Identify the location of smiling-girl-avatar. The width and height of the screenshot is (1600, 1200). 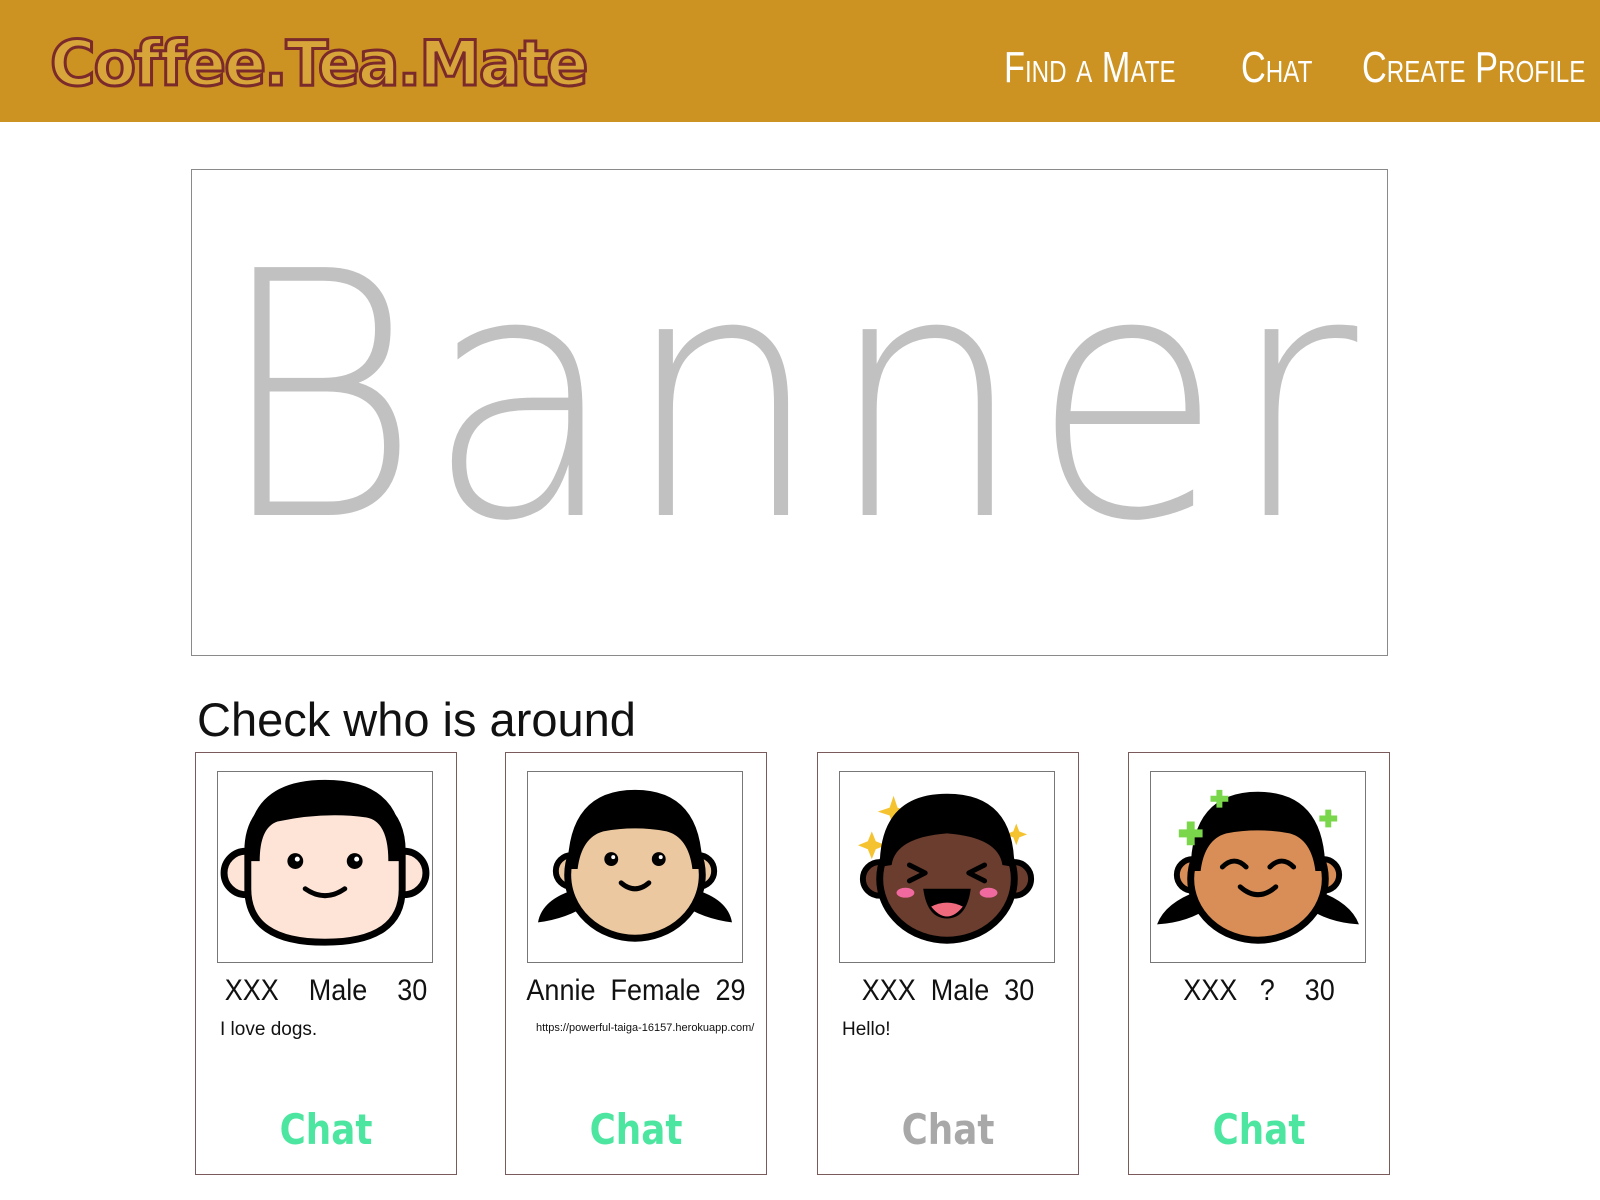
(1258, 867).